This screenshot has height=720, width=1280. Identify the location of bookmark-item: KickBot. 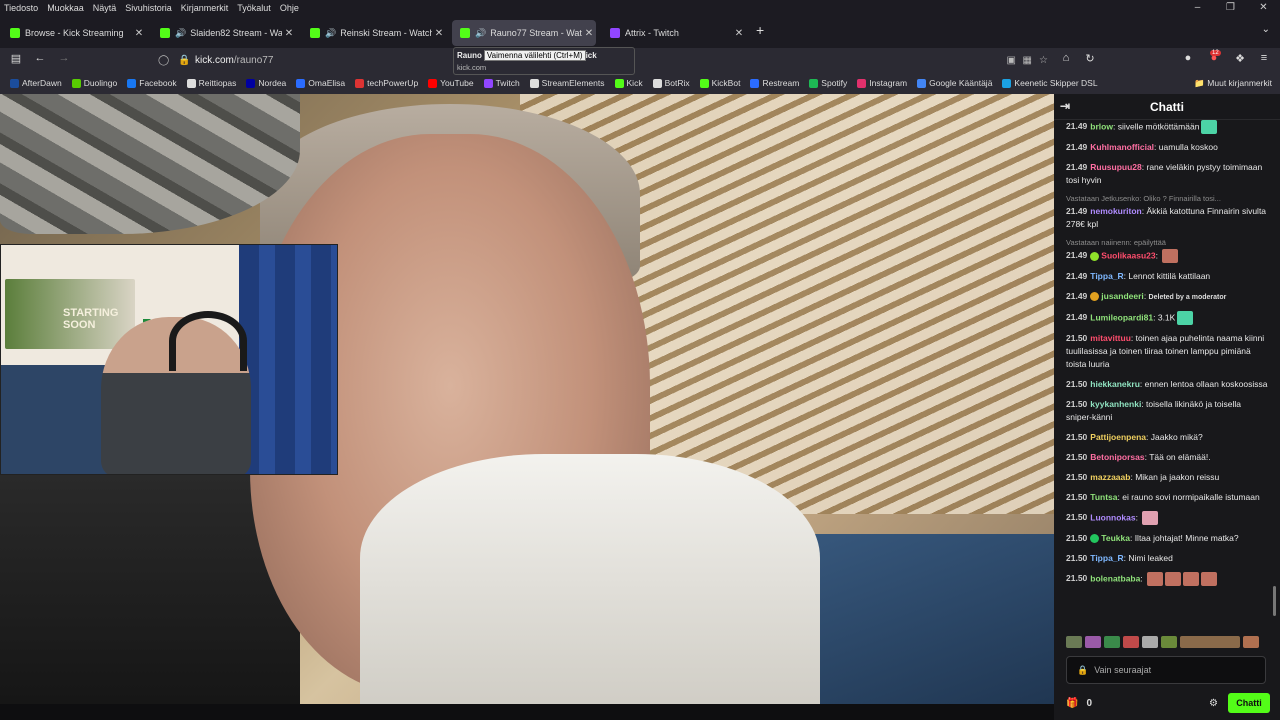
(719, 83).